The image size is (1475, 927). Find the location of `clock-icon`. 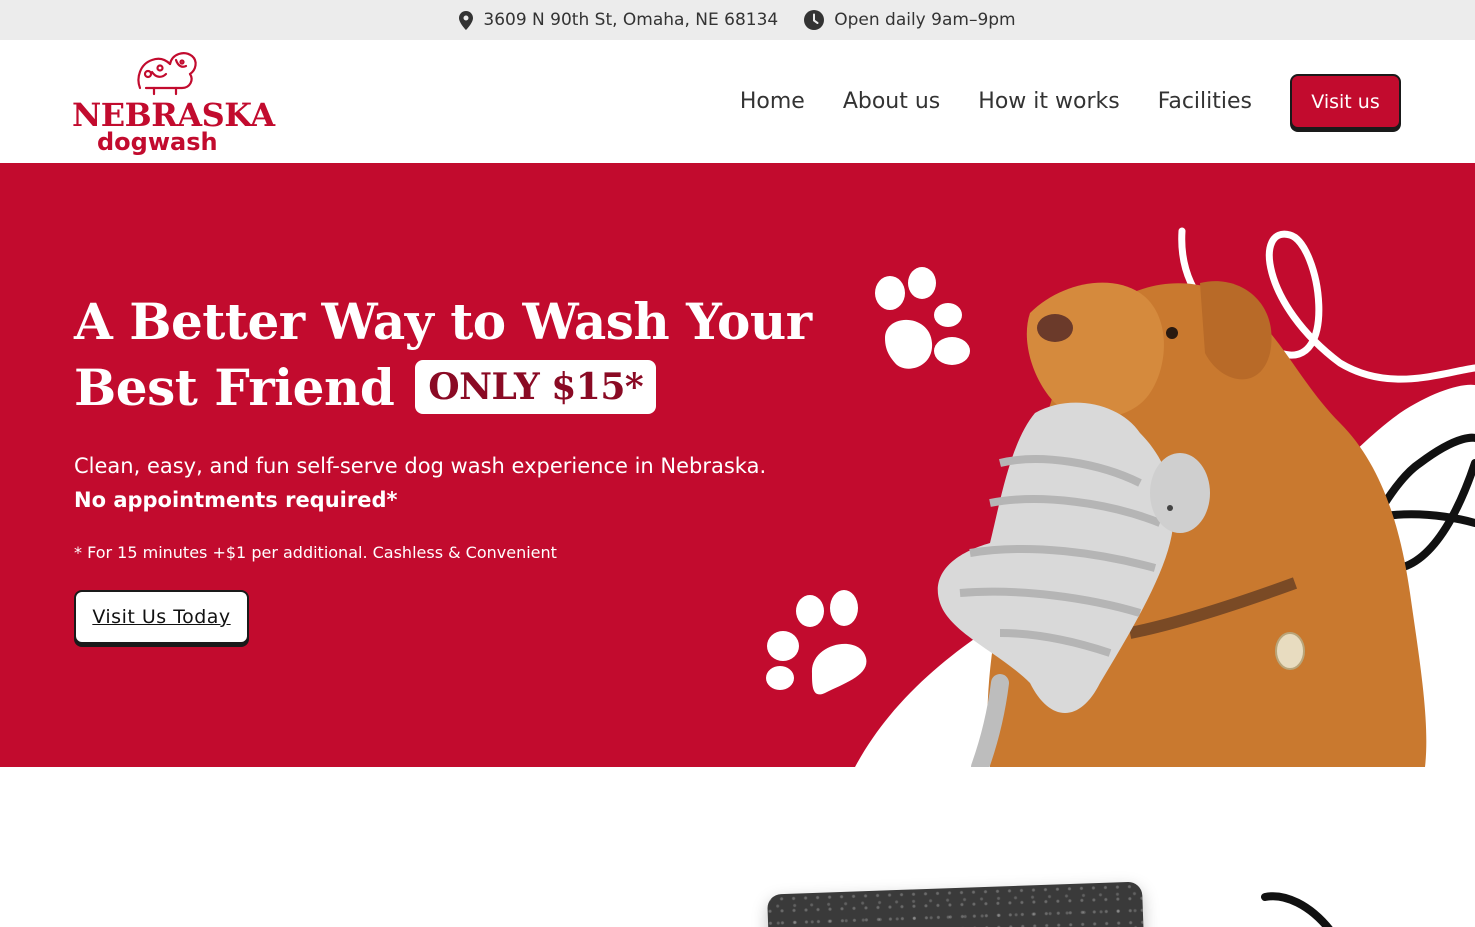

clock-icon is located at coordinates (814, 20).